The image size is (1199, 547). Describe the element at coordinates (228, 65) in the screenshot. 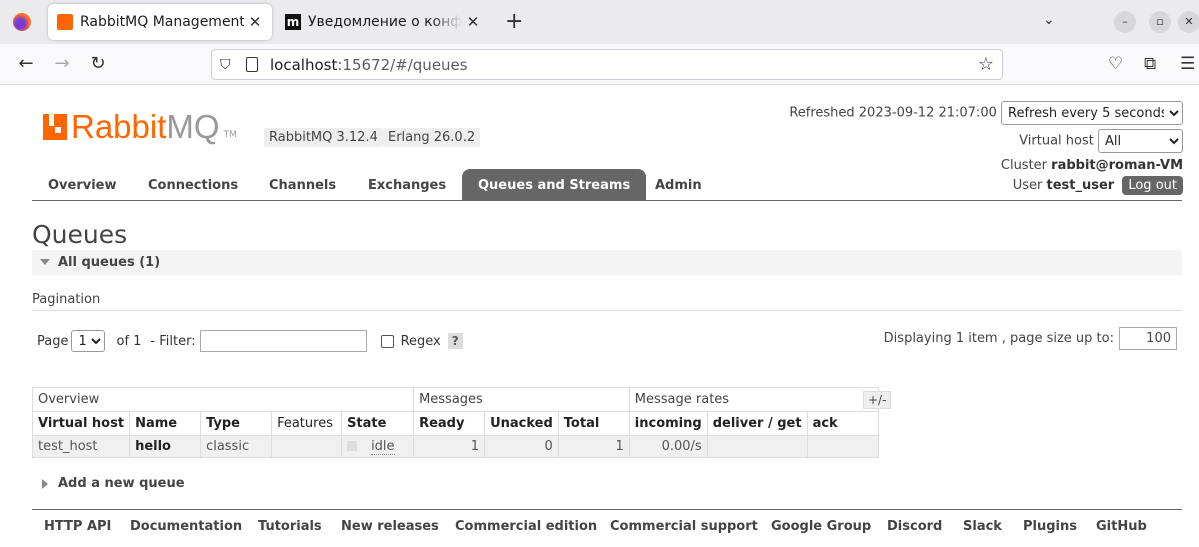

I see `shield-icon: ⛉` at that location.